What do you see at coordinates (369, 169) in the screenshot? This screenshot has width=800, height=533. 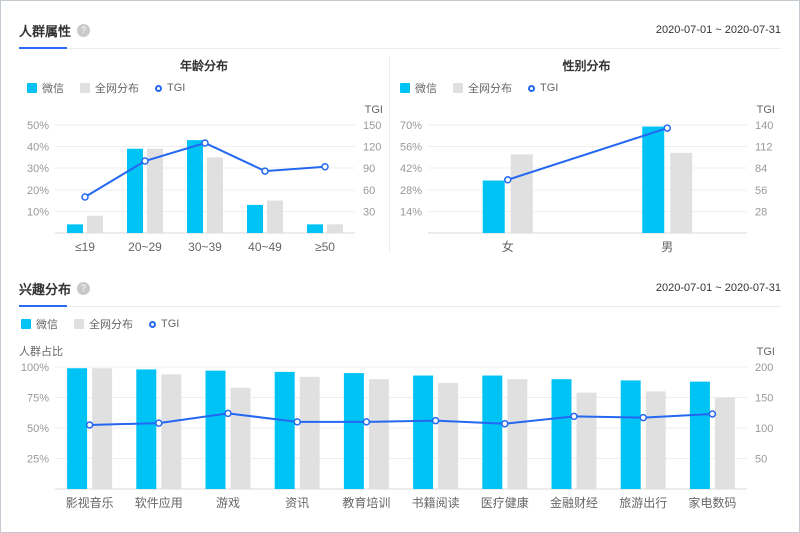 I see `right-axis-tick: 90` at bounding box center [369, 169].